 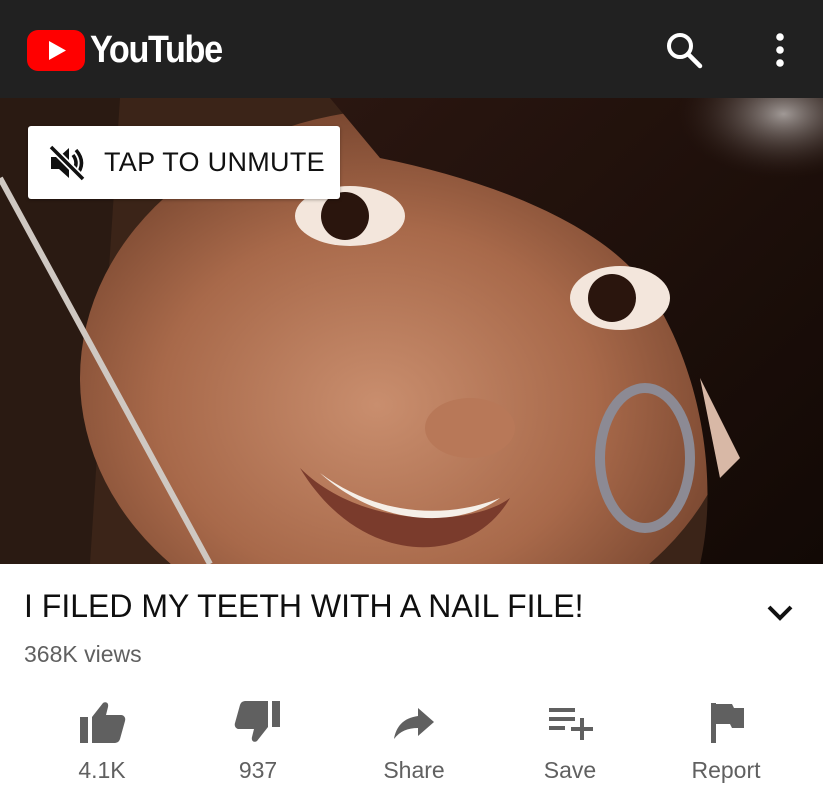 I want to click on dislike-count: 937, so click(x=258, y=770).